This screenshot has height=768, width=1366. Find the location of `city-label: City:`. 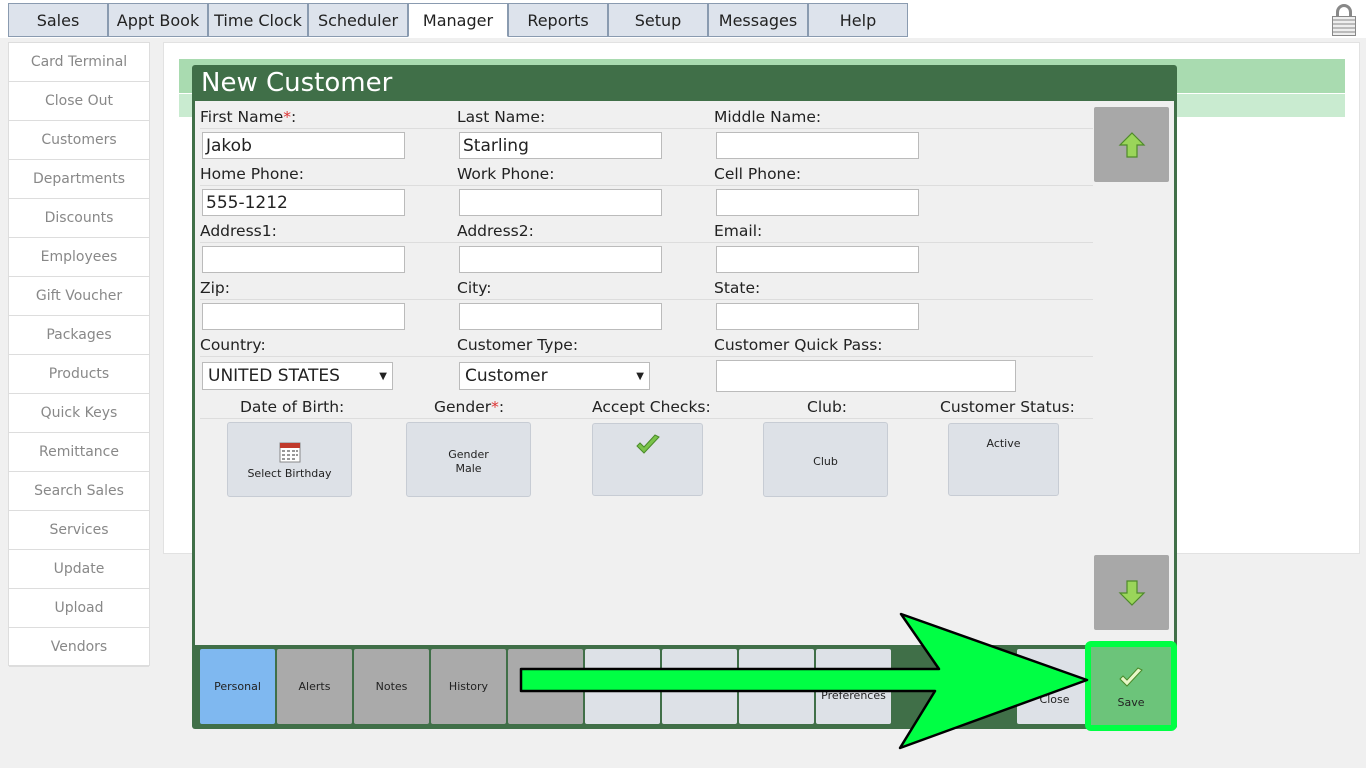

city-label: City: is located at coordinates (474, 288).